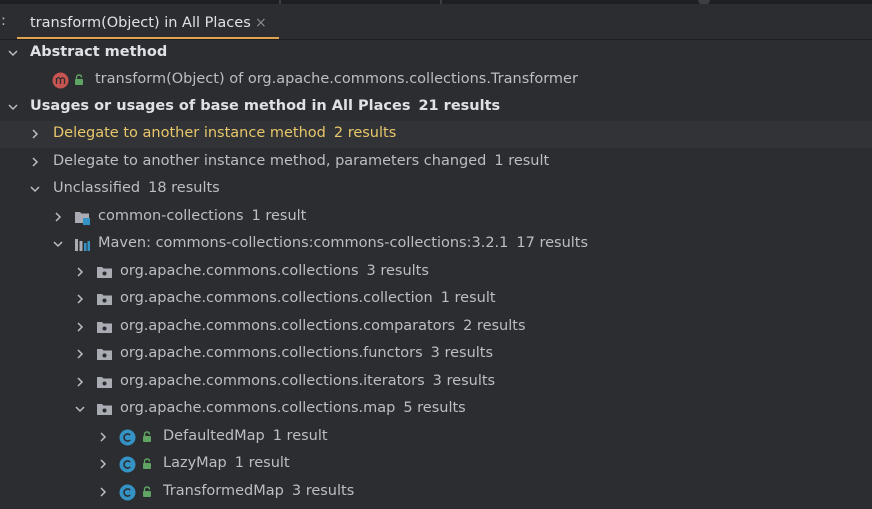  I want to click on tree-node-common-collections: common-collections 1 result, so click(436, 217).